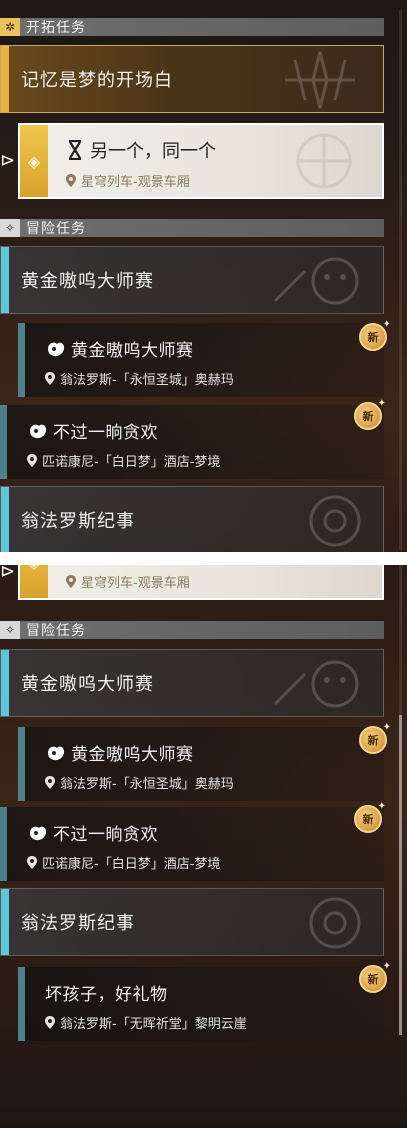 This screenshot has width=407, height=1128. What do you see at coordinates (75, 150) in the screenshot?
I see `hourglass-icon` at bounding box center [75, 150].